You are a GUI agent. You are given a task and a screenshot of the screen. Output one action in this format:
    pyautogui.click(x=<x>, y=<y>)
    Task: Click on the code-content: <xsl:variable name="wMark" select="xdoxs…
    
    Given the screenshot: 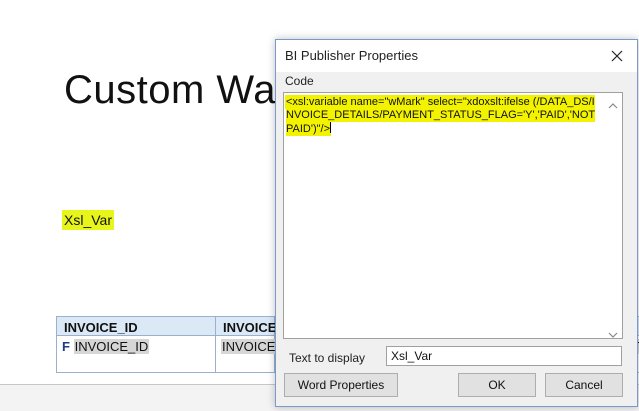 What is the action you would take?
    pyautogui.click(x=441, y=115)
    